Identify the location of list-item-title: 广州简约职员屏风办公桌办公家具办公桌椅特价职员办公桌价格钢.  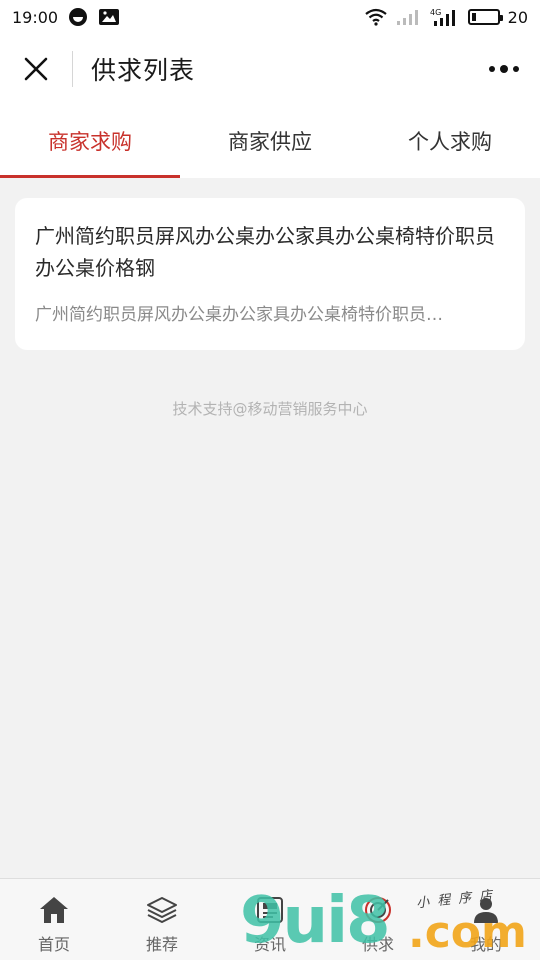
(265, 252).